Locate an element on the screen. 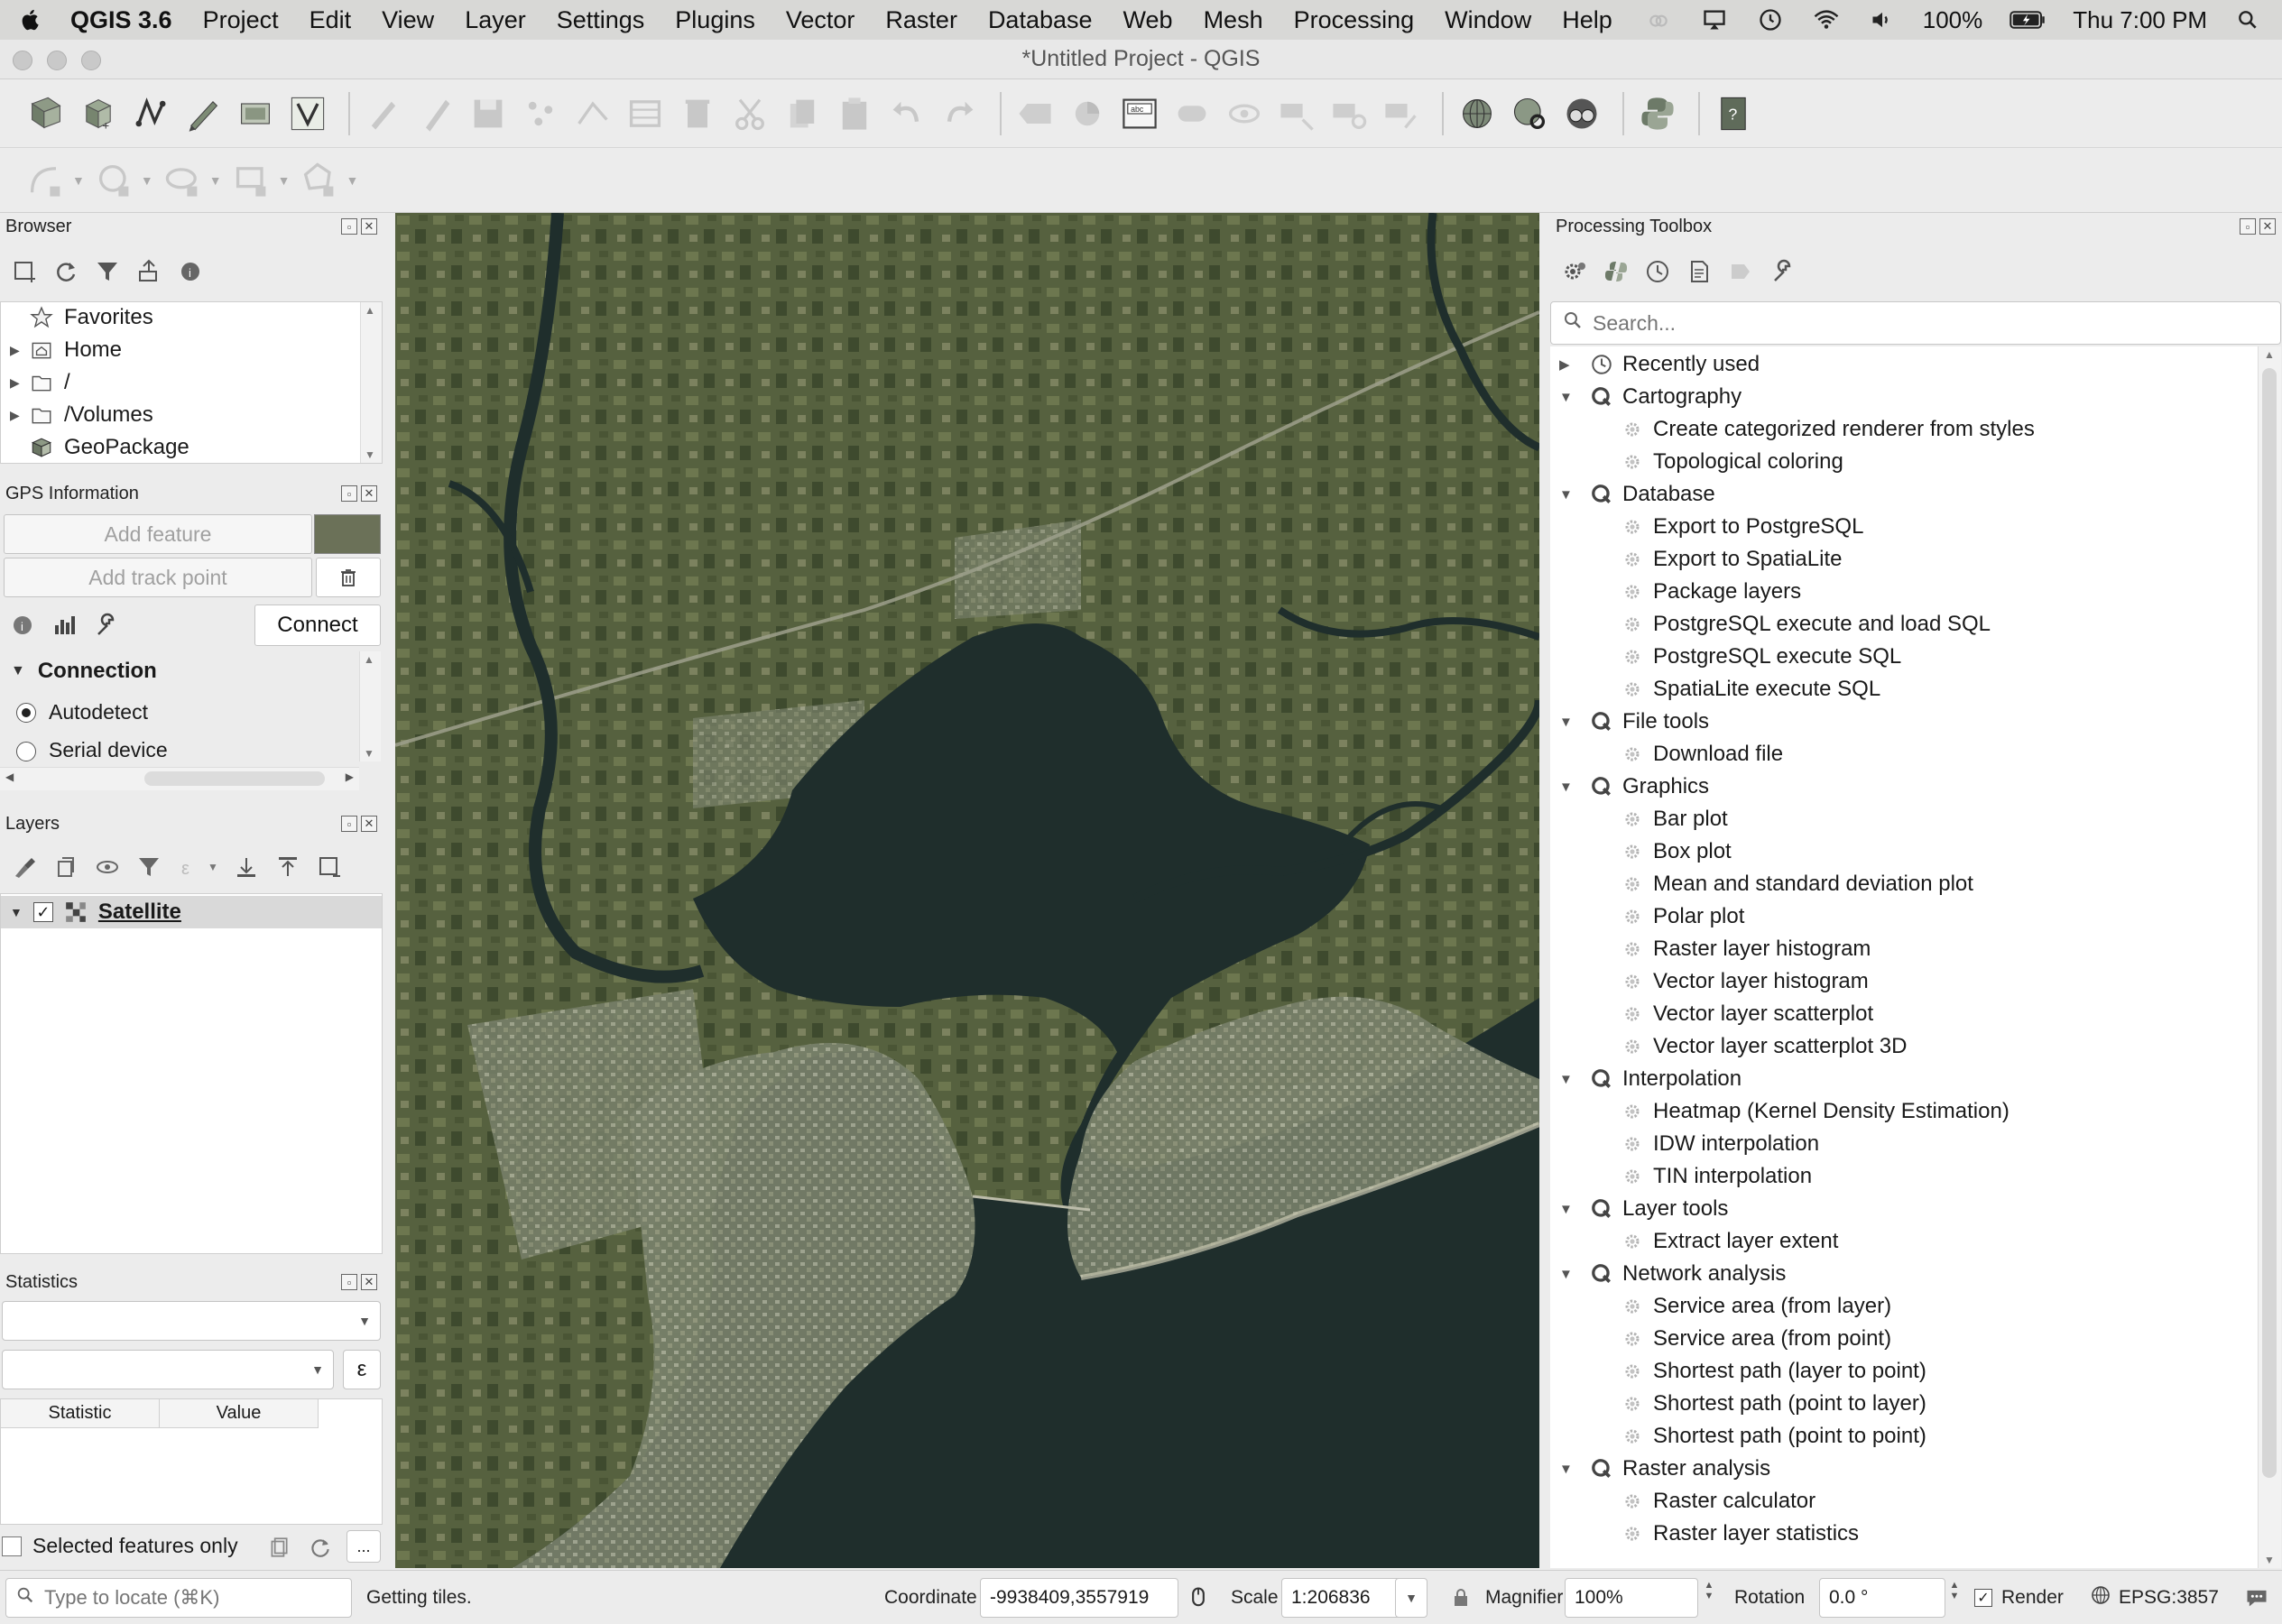 This screenshot has height=1624, width=2282. gps-track-color-swatch is located at coordinates (347, 534).